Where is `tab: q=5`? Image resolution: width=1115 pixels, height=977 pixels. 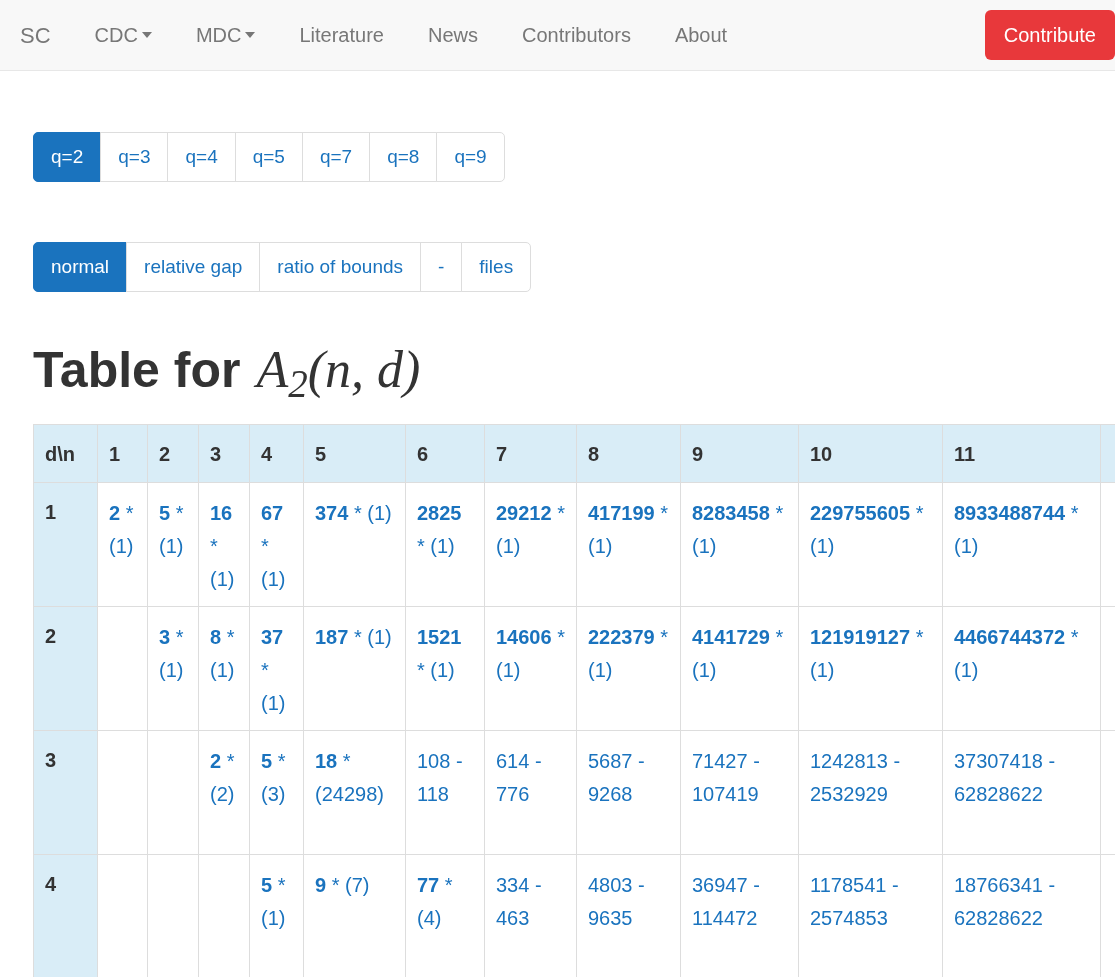
tab: q=5 is located at coordinates (268, 157).